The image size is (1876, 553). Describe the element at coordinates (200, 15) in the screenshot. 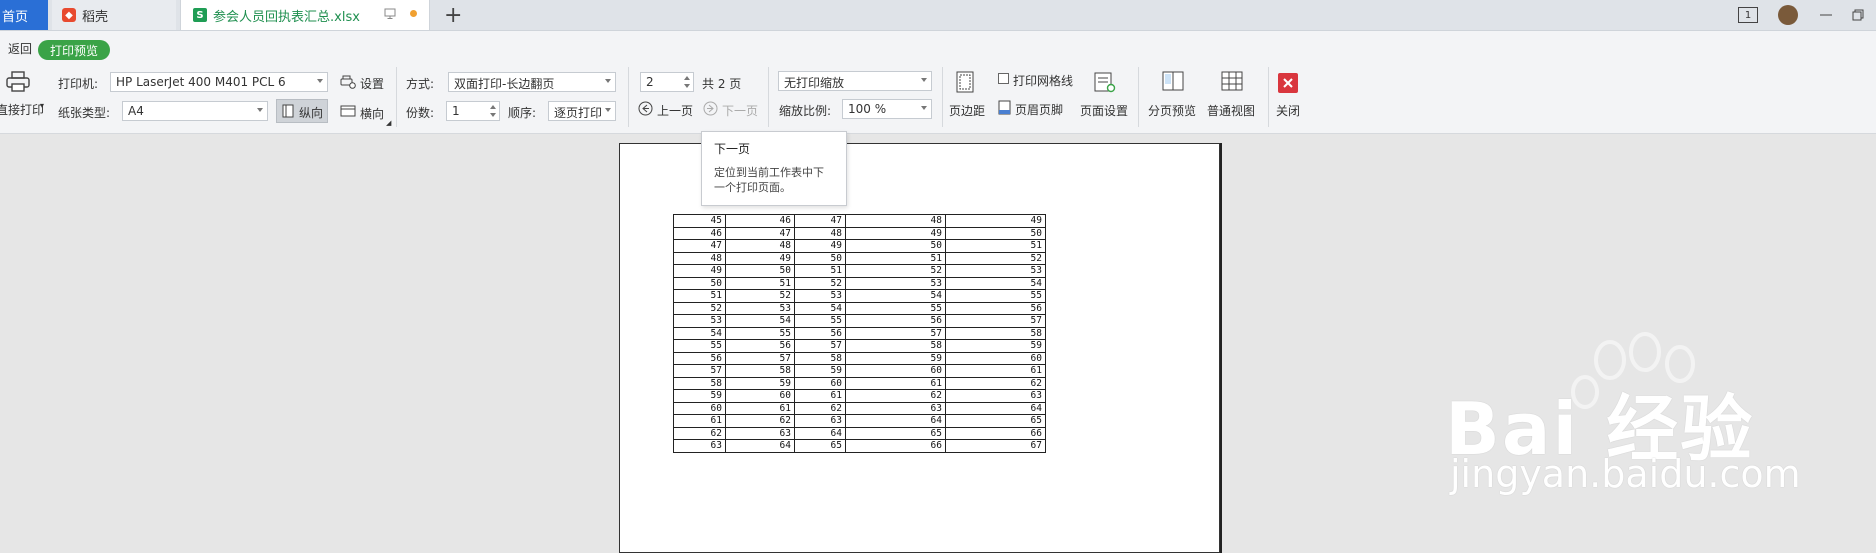

I see `spreadsheet-icon: S` at that location.